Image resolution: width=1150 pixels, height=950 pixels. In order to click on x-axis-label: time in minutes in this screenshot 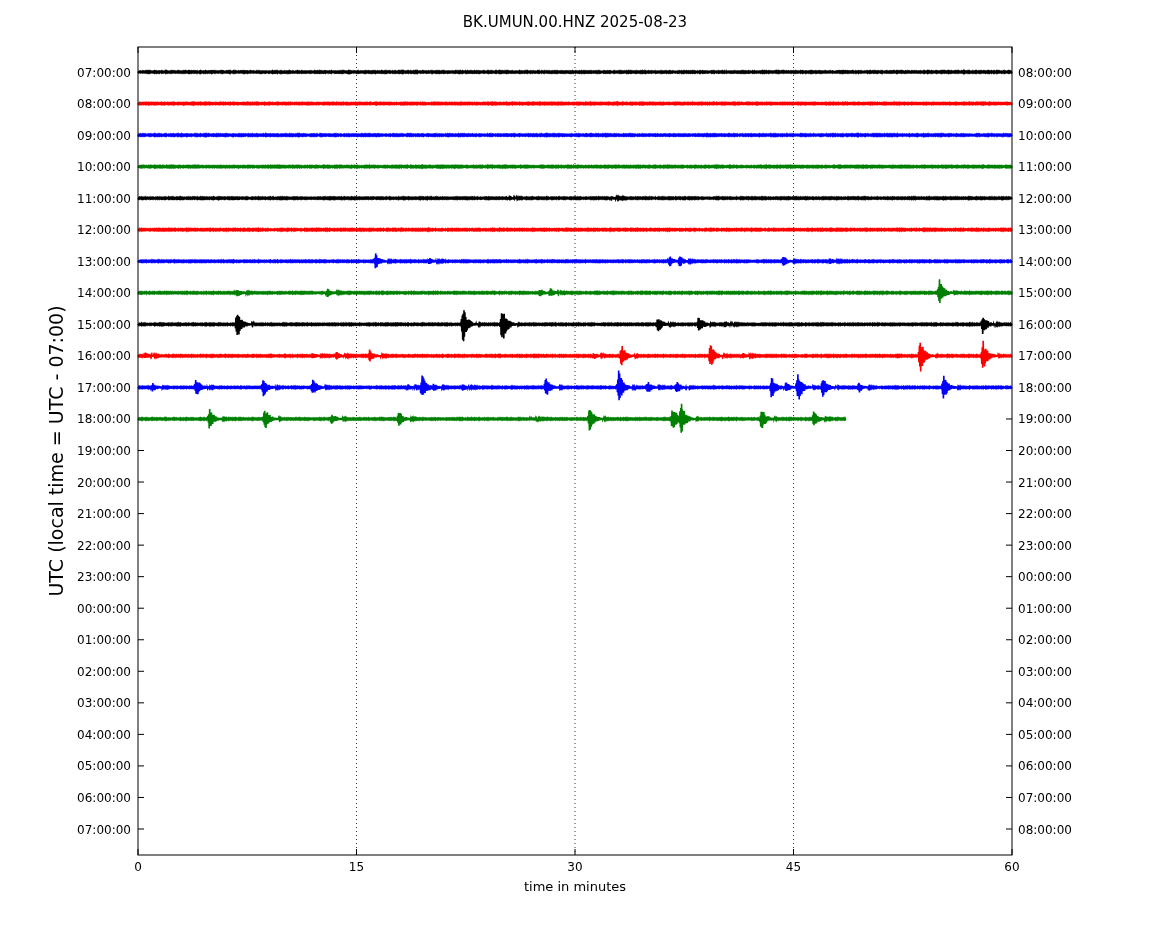, I will do `click(575, 886)`.